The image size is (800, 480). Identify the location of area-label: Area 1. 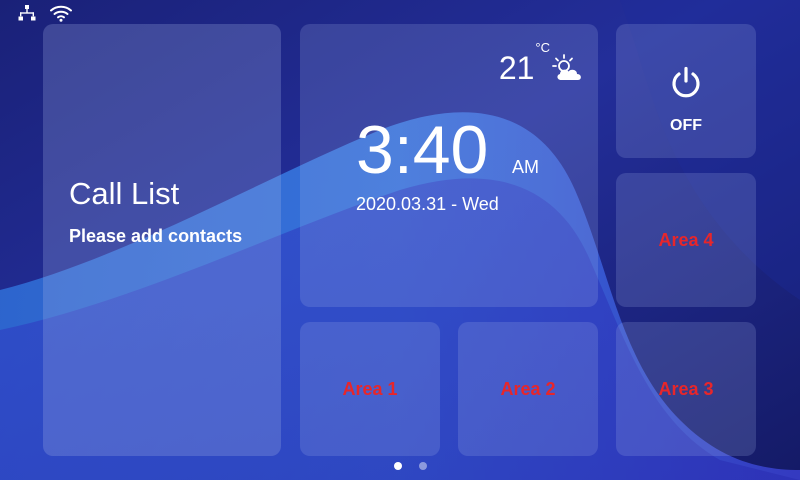
(370, 388).